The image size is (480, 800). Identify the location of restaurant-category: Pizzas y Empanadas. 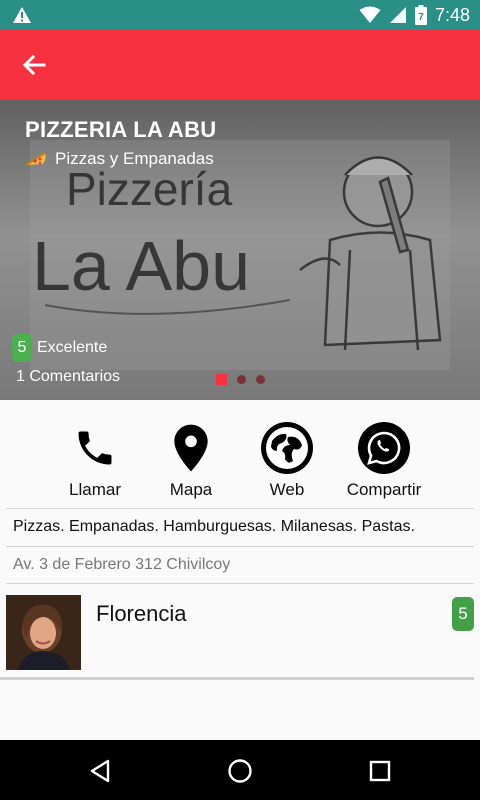
(119, 159).